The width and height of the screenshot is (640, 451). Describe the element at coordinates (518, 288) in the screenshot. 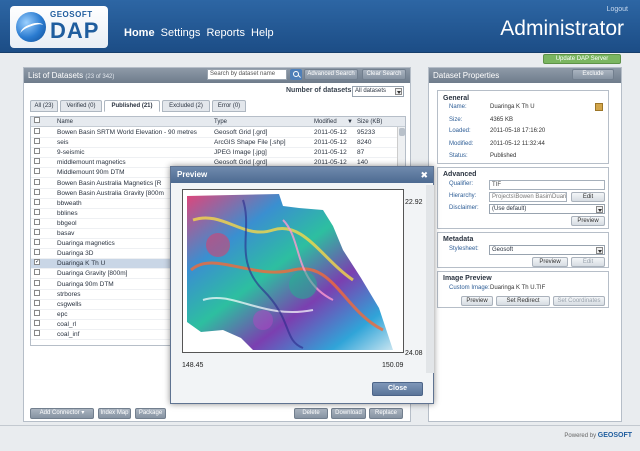

I see `custom-image-value: Duaringa K Th U.TIF` at that location.